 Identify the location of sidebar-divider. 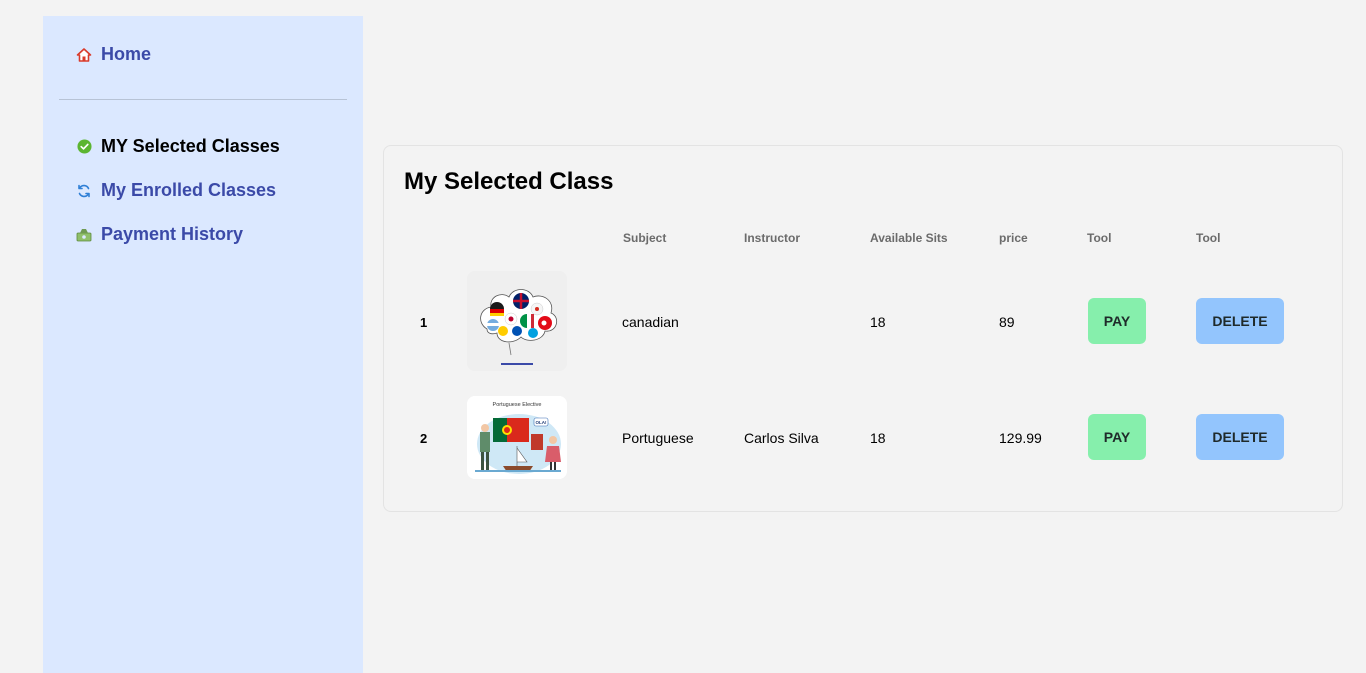
(203, 99).